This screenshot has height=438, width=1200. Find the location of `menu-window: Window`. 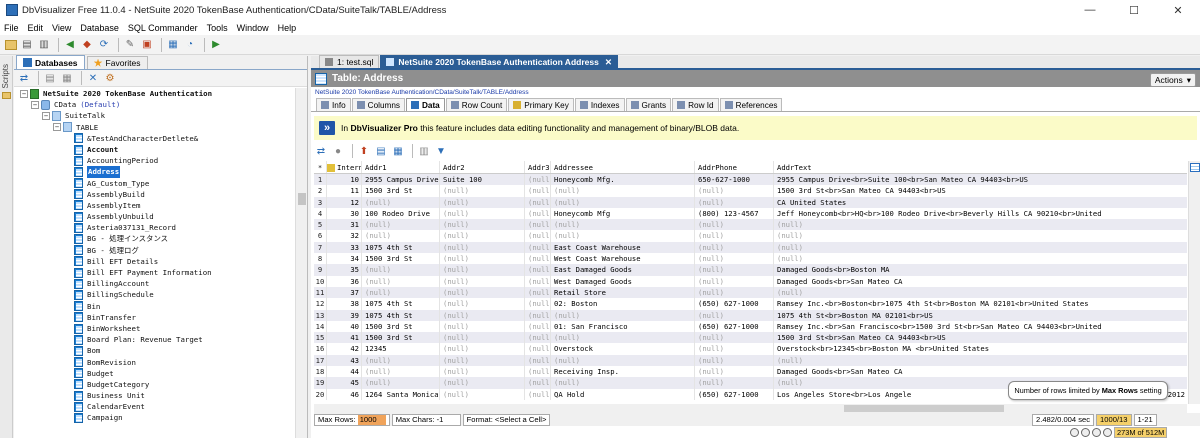

menu-window: Window is located at coordinates (253, 28).